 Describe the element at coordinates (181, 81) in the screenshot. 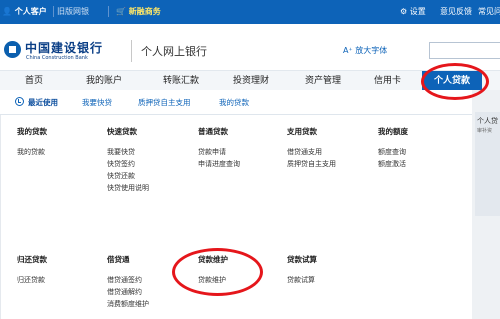

I see `nav-transfer: 转账汇款` at that location.